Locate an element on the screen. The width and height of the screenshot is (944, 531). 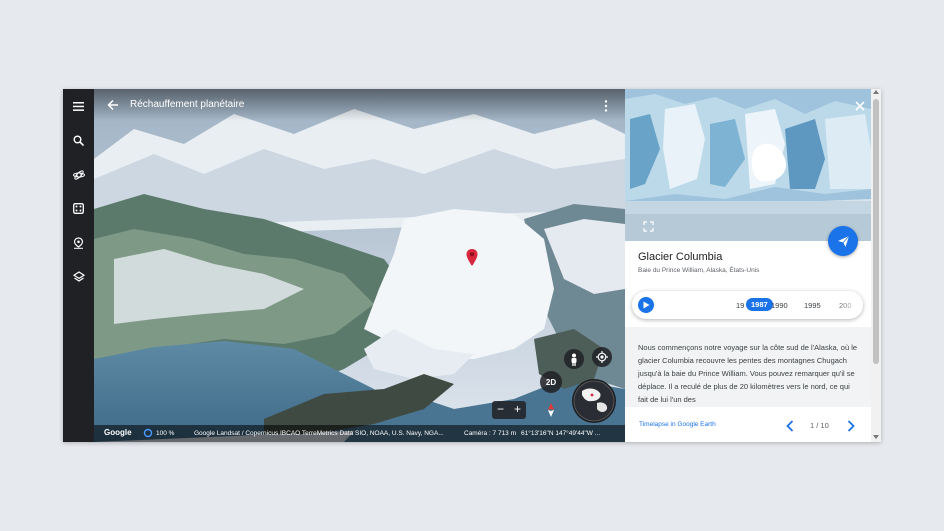
send-icon is located at coordinates (843, 241).